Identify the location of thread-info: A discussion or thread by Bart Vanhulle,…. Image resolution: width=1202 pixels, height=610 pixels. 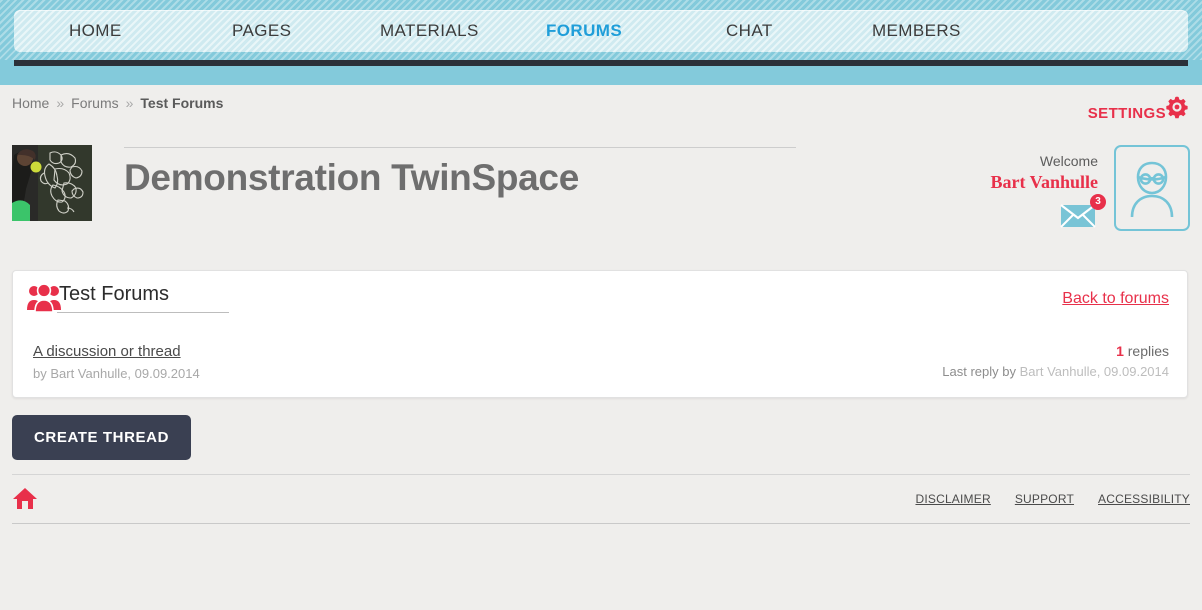
(116, 362).